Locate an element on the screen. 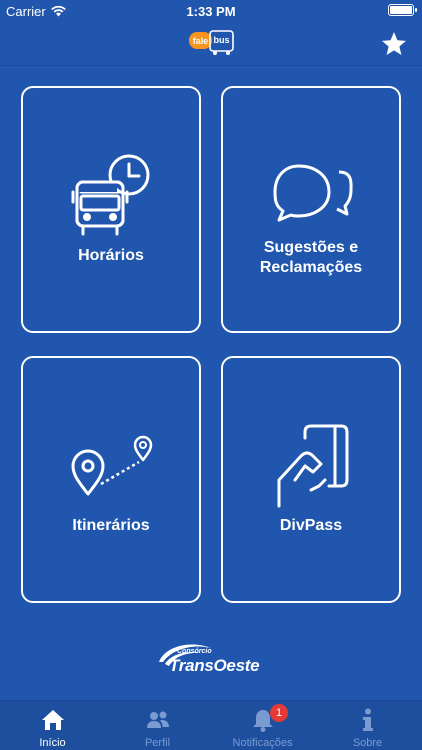 The height and width of the screenshot is (750, 422). route-pins-icon is located at coordinates (112, 465).